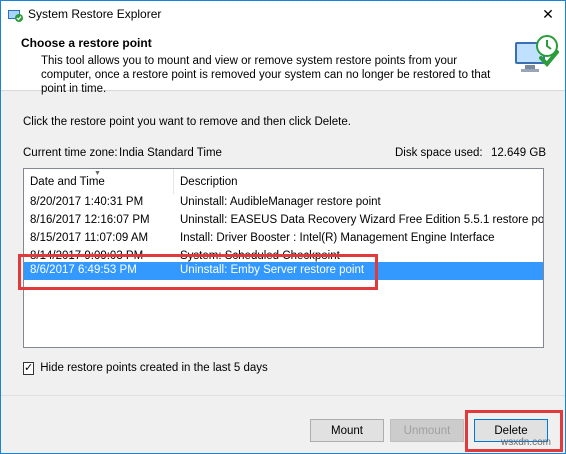 This screenshot has width=566, height=454. I want to click on hide-recent-checkbox: ✓, so click(29, 368).